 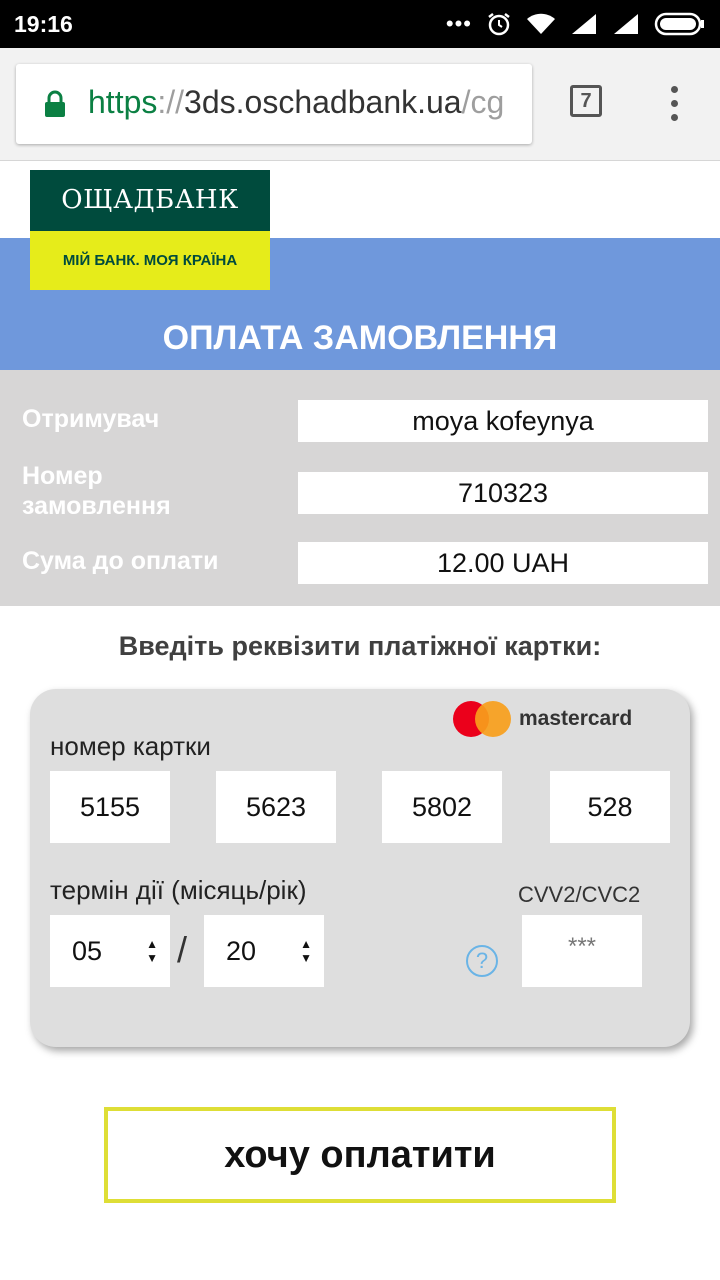 I want to click on status-bar: 19:16 •••, so click(x=360, y=24).